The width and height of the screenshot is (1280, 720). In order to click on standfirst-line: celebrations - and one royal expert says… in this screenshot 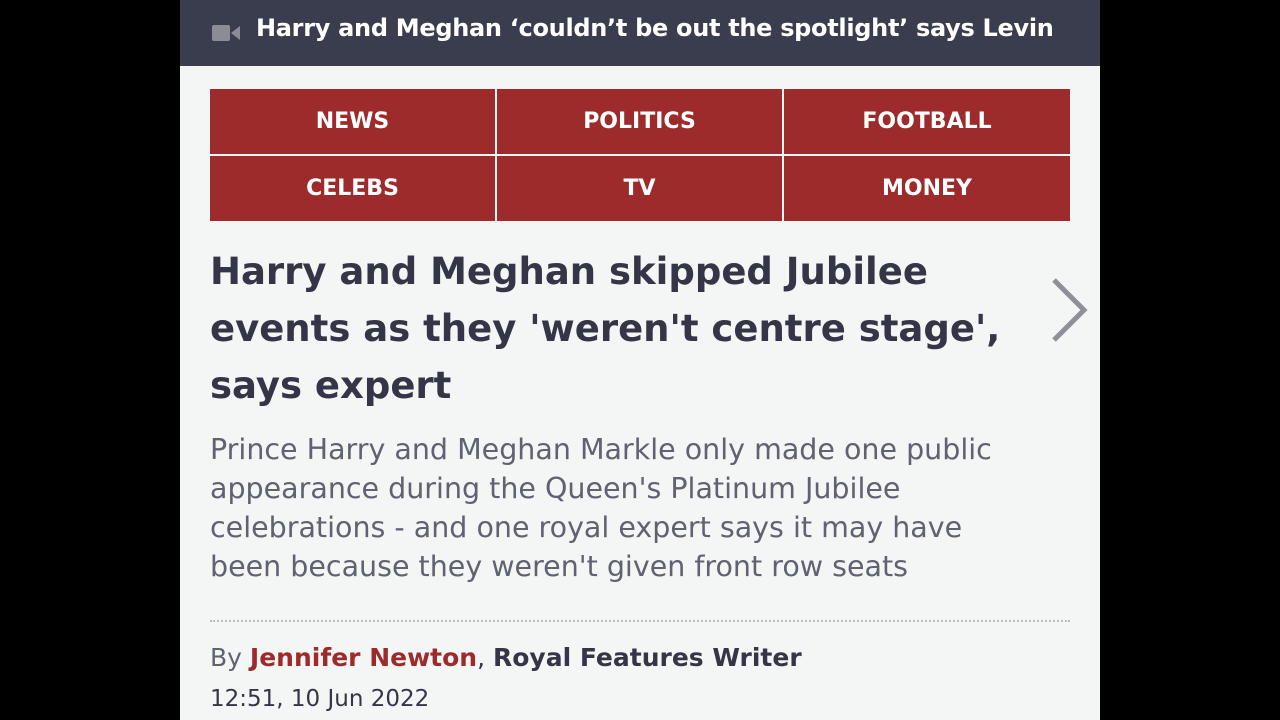, I will do `click(586, 527)`.